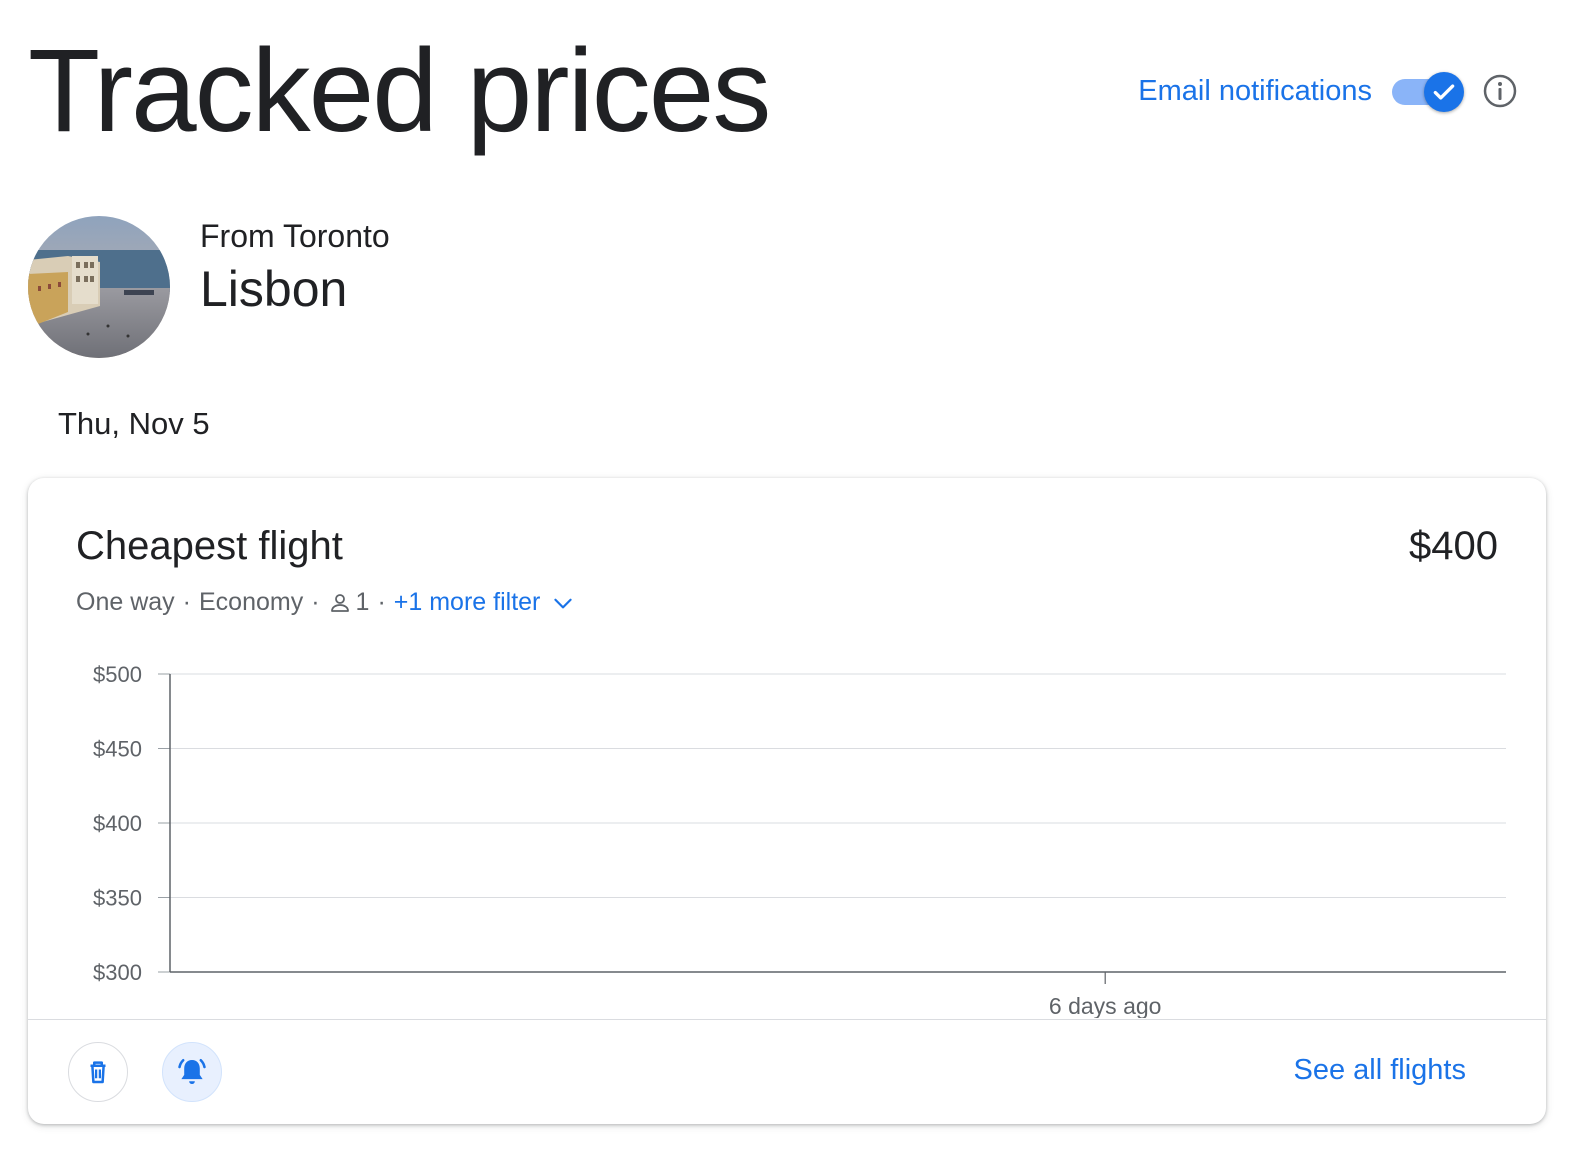 The height and width of the screenshot is (1174, 1590). Describe the element at coordinates (326, 602) in the screenshot. I see `filter-summary: One way · Economy · 1 · +1 more filter` at that location.